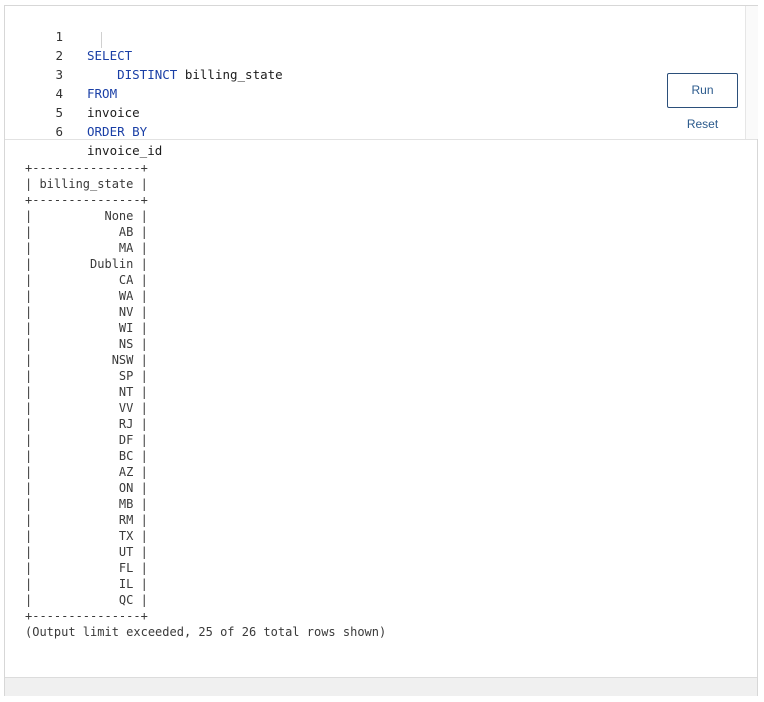 The height and width of the screenshot is (702, 764). Describe the element at coordinates (305, 111) in the screenshot. I see `code-line-5: 5 ORDER BY` at that location.